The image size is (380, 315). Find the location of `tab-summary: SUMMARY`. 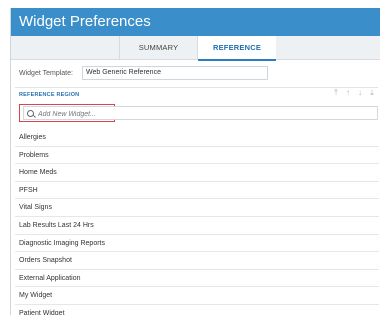

tab-summary: SUMMARY is located at coordinates (158, 48).